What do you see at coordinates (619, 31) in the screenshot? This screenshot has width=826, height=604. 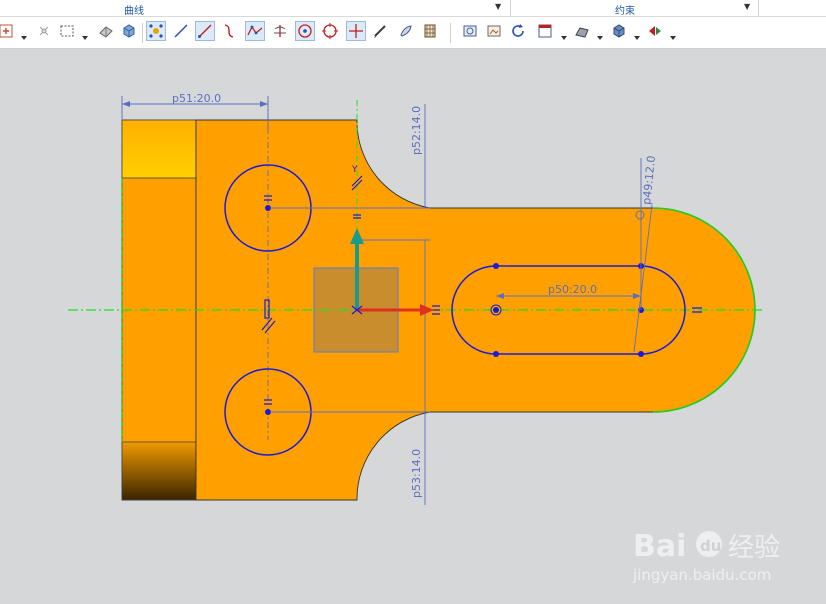 I see `solid-box-icon` at bounding box center [619, 31].